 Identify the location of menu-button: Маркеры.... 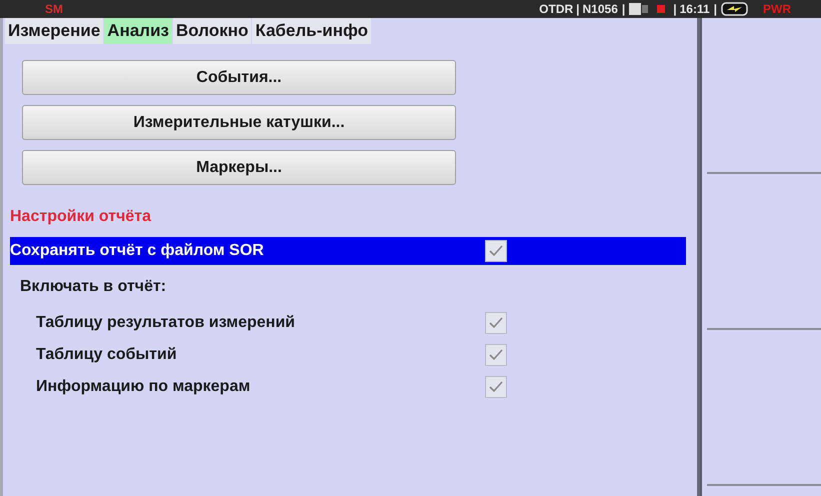
(239, 167).